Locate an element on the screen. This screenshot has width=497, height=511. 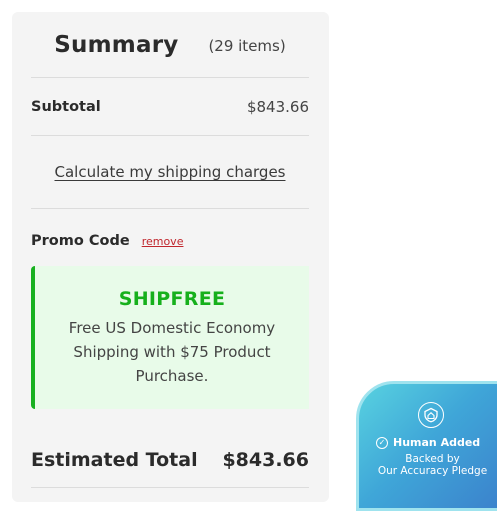
promo-code-label: Promo Code is located at coordinates (80, 241).